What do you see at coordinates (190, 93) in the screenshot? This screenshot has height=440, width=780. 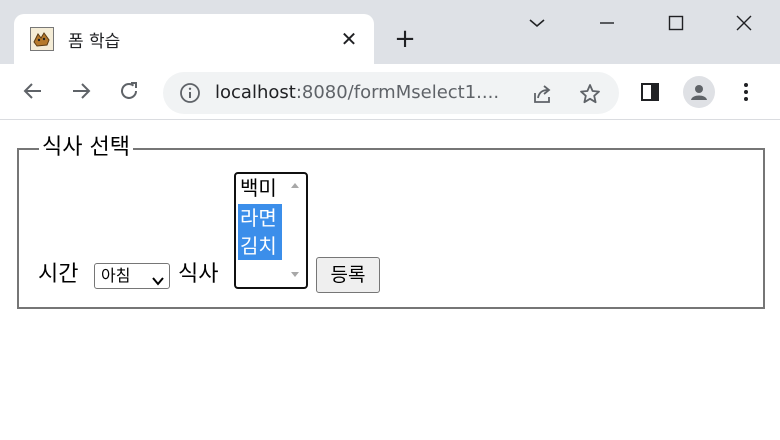 I see `info-icon` at bounding box center [190, 93].